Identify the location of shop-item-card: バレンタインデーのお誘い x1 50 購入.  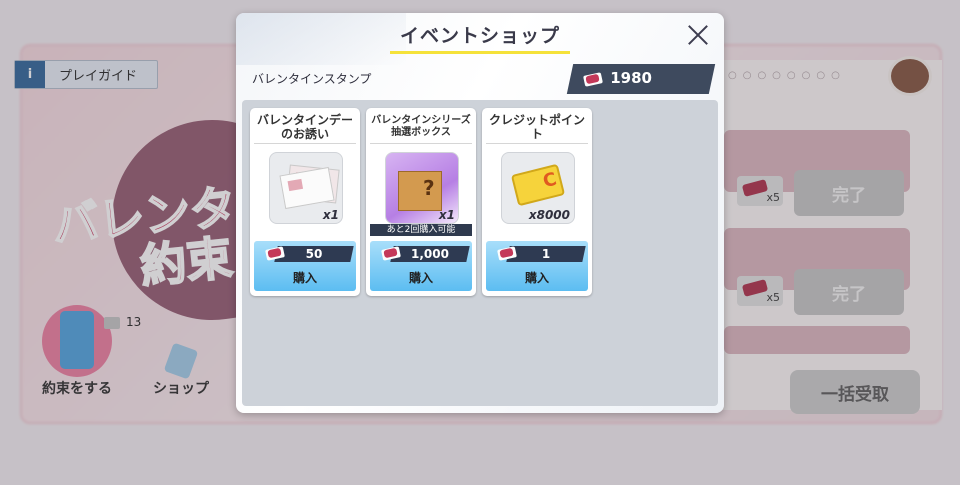
(305, 202).